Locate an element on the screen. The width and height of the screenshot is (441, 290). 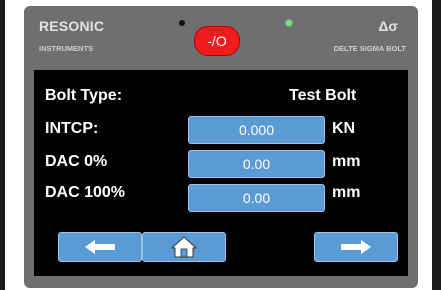
dac0-unit: mm is located at coordinates (346, 161).